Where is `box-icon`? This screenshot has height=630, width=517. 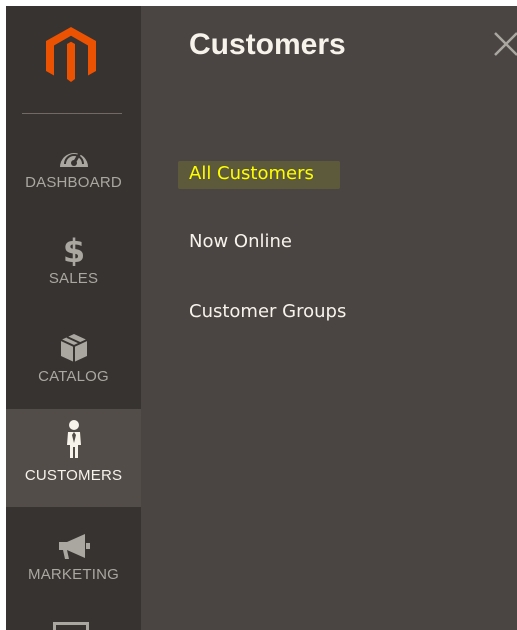 box-icon is located at coordinates (74, 346).